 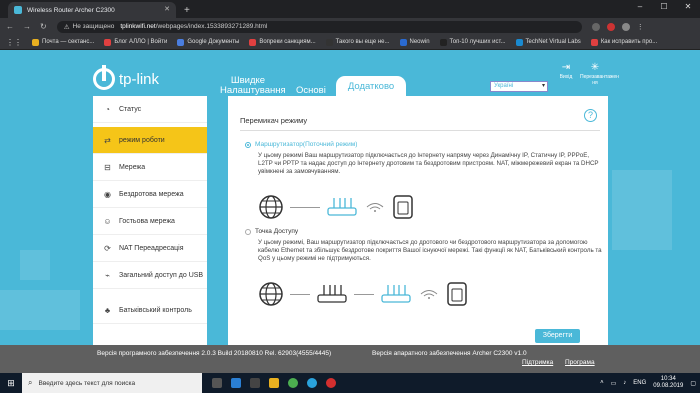 What do you see at coordinates (142, 140) in the screenshot?
I see `sidebar-item-label: режим роботи` at bounding box center [142, 140].